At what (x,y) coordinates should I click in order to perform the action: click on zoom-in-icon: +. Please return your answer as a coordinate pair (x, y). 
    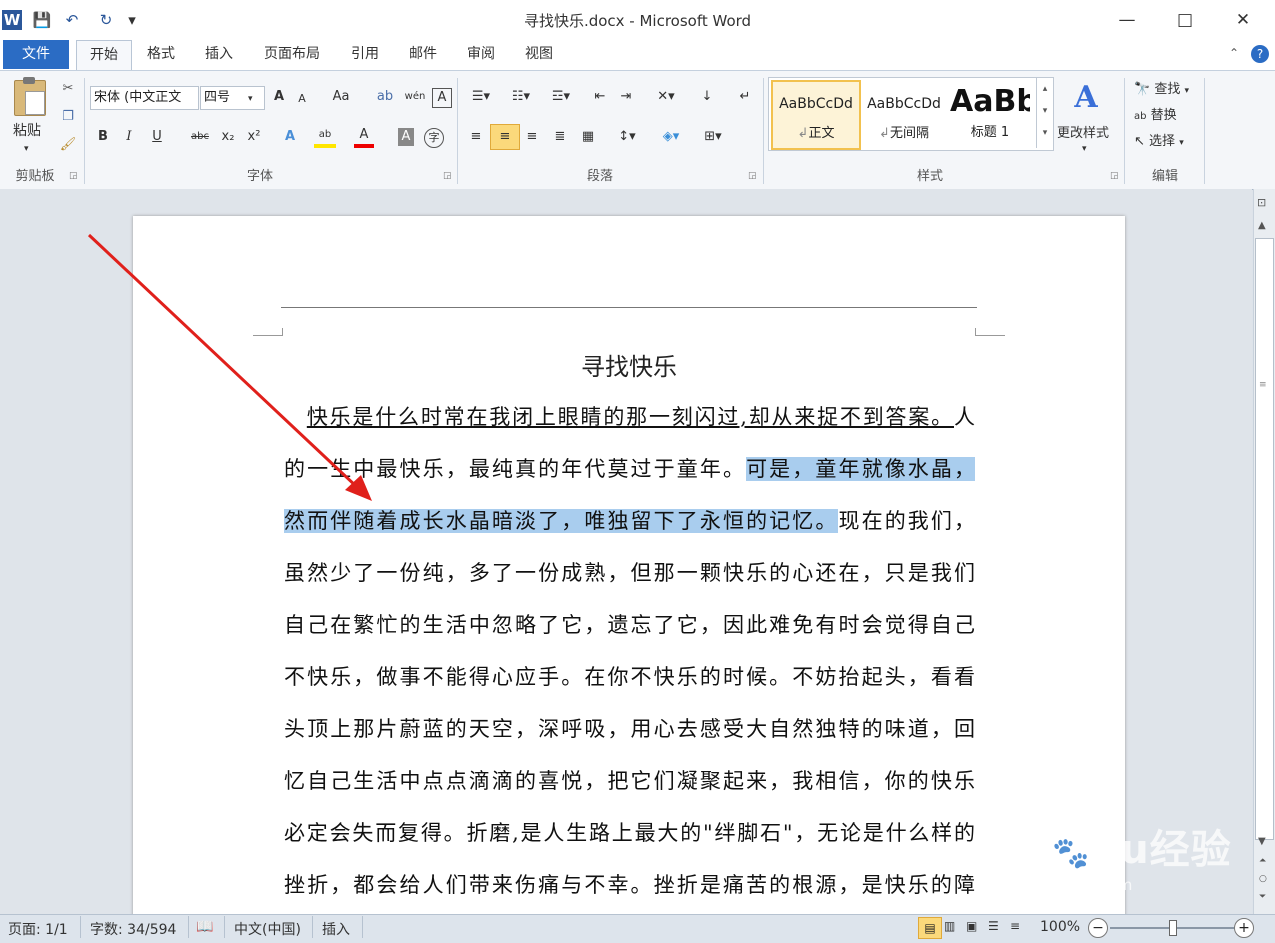
    Looking at the image, I should click on (1244, 928).